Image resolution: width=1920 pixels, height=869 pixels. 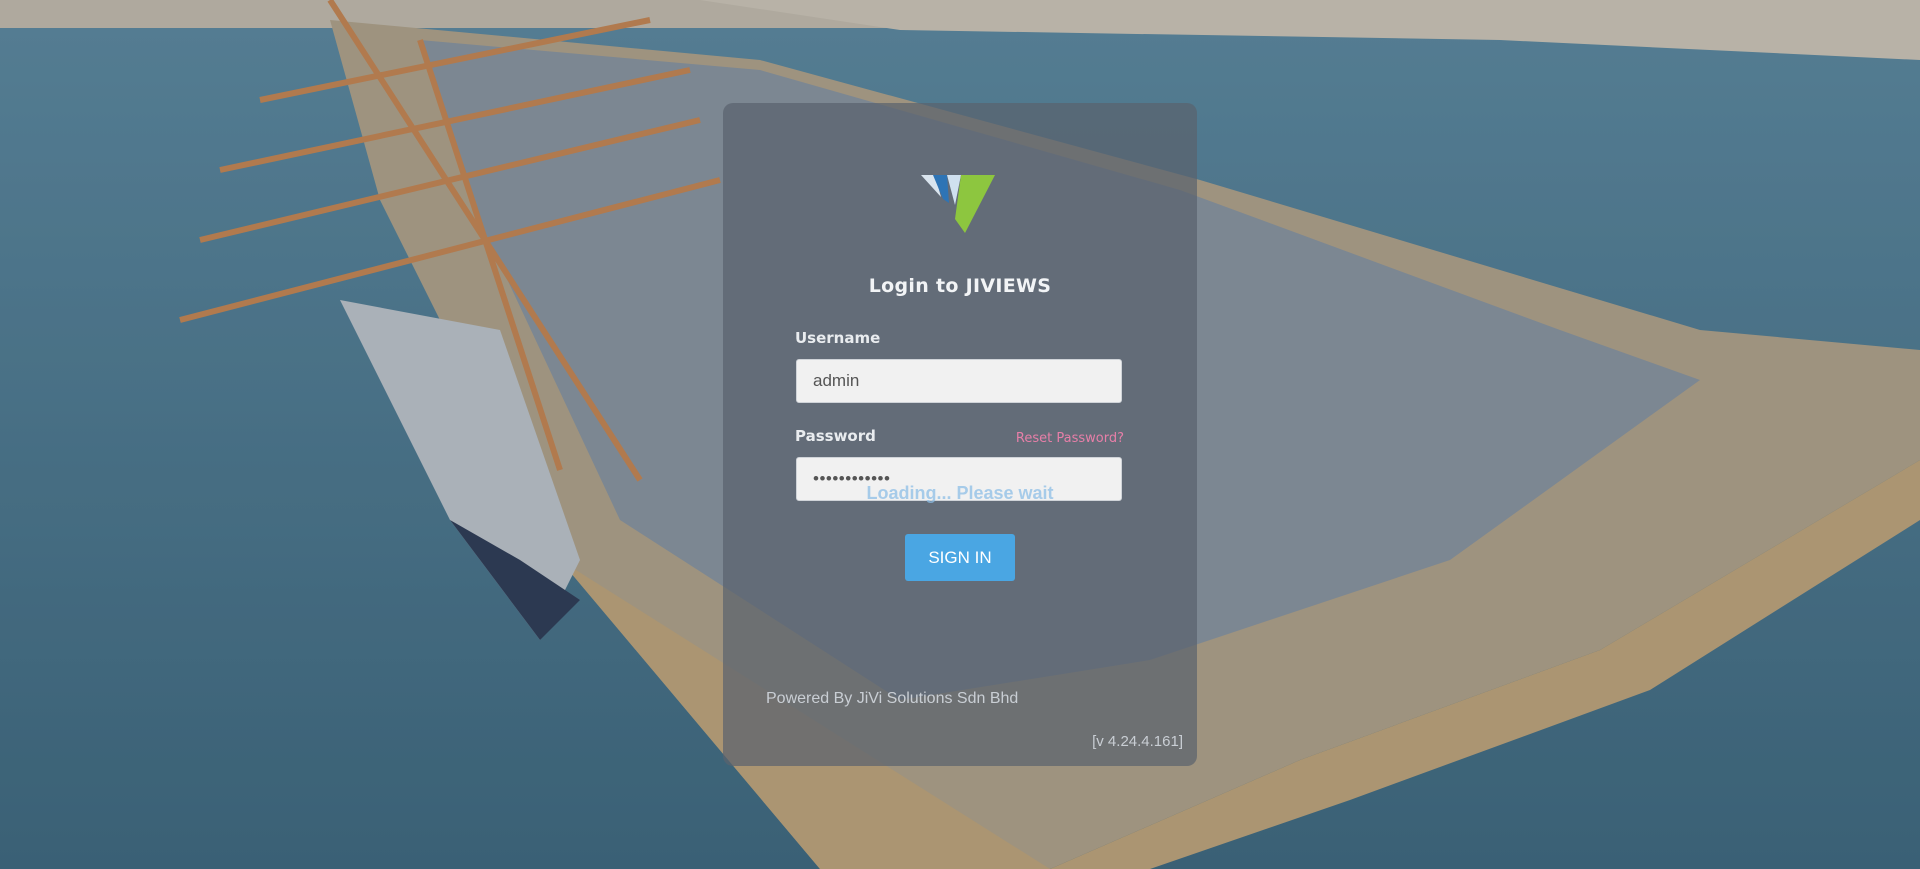 I want to click on username-label: Username, so click(x=838, y=338).